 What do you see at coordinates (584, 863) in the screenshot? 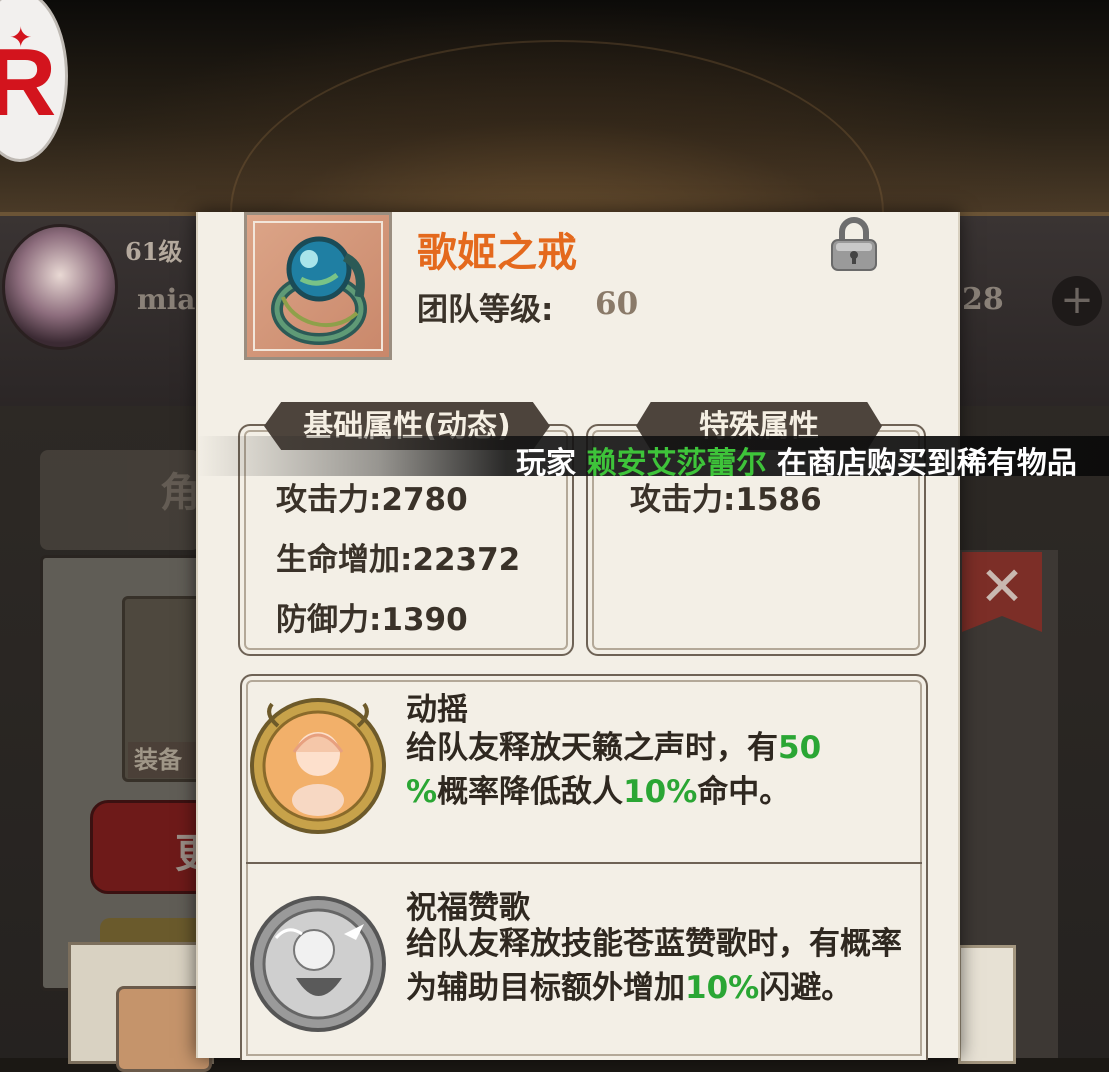
I see `skill-divider` at bounding box center [584, 863].